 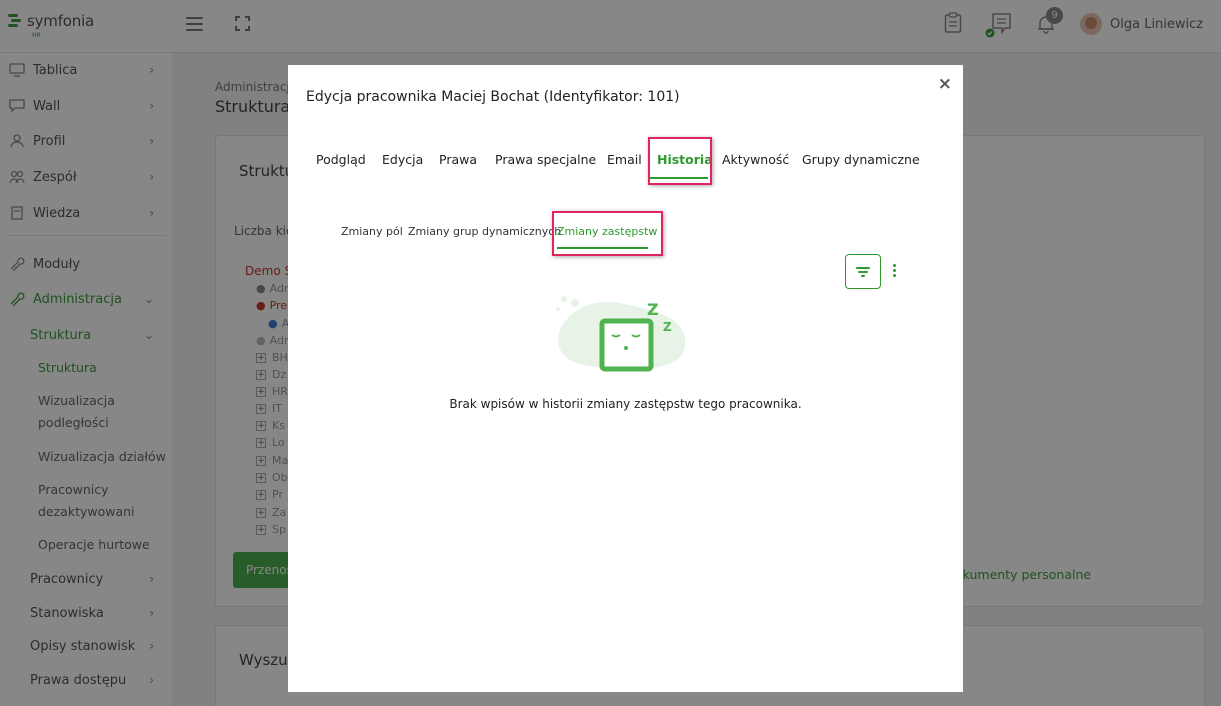 What do you see at coordinates (863, 271) in the screenshot?
I see `filter-button` at bounding box center [863, 271].